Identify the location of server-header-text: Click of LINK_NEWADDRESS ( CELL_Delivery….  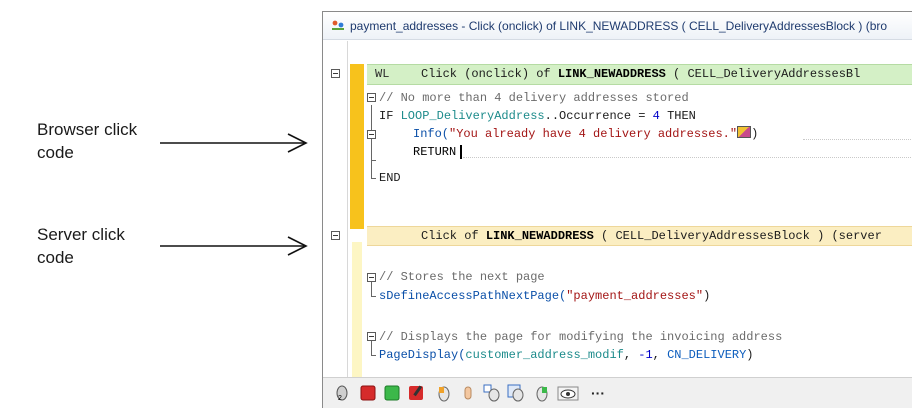
(651, 236).